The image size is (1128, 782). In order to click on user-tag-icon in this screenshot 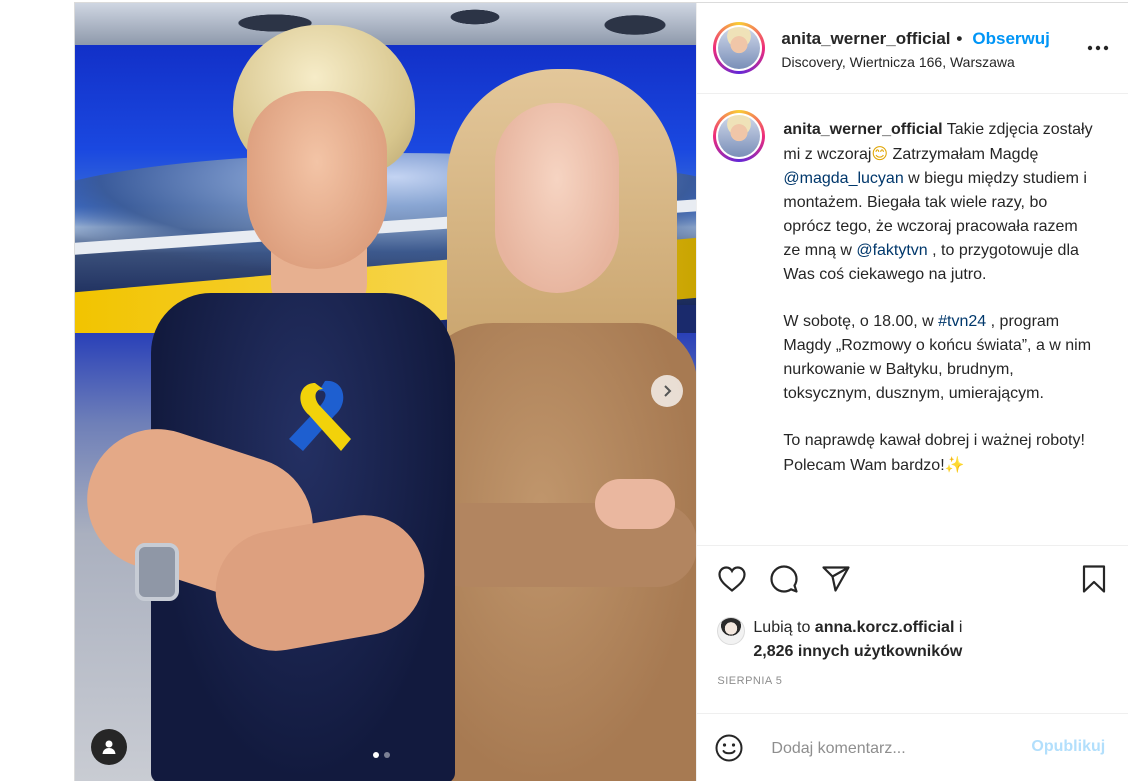, I will do `click(109, 747)`.